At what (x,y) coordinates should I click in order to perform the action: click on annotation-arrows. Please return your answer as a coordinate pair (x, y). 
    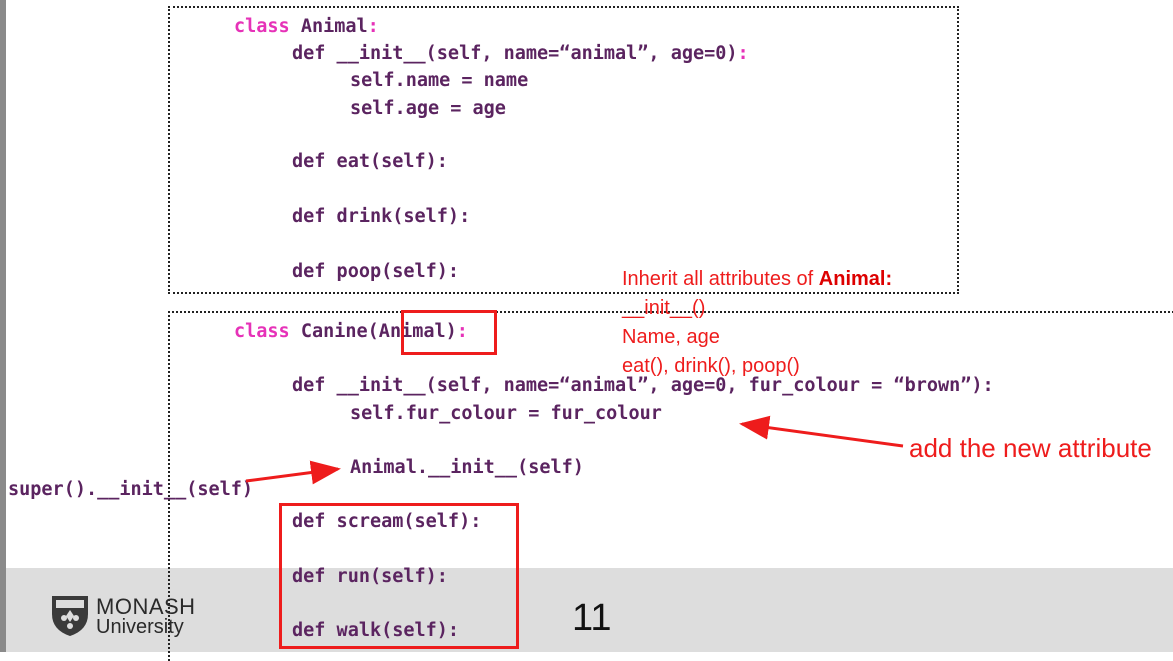
    Looking at the image, I should click on (574, 450).